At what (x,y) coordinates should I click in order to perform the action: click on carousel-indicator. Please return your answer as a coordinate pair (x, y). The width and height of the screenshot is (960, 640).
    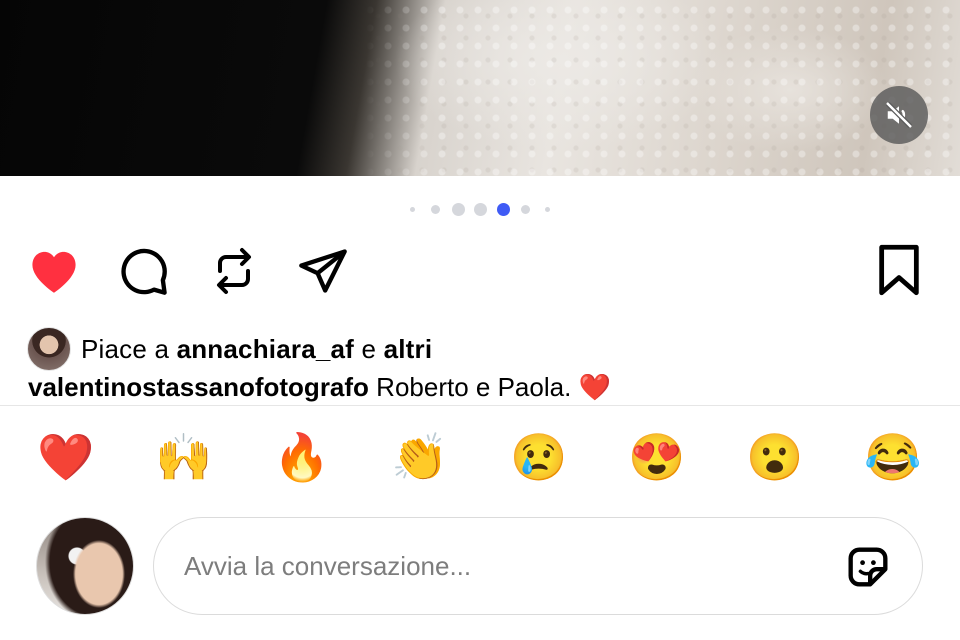
    Looking at the image, I should click on (480, 209).